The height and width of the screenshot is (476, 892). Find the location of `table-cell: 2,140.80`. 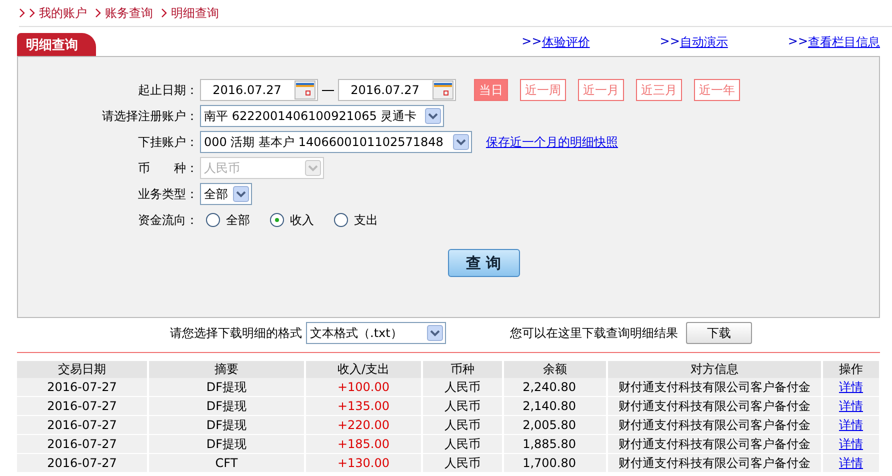

table-cell: 2,140.80 is located at coordinates (549, 406).